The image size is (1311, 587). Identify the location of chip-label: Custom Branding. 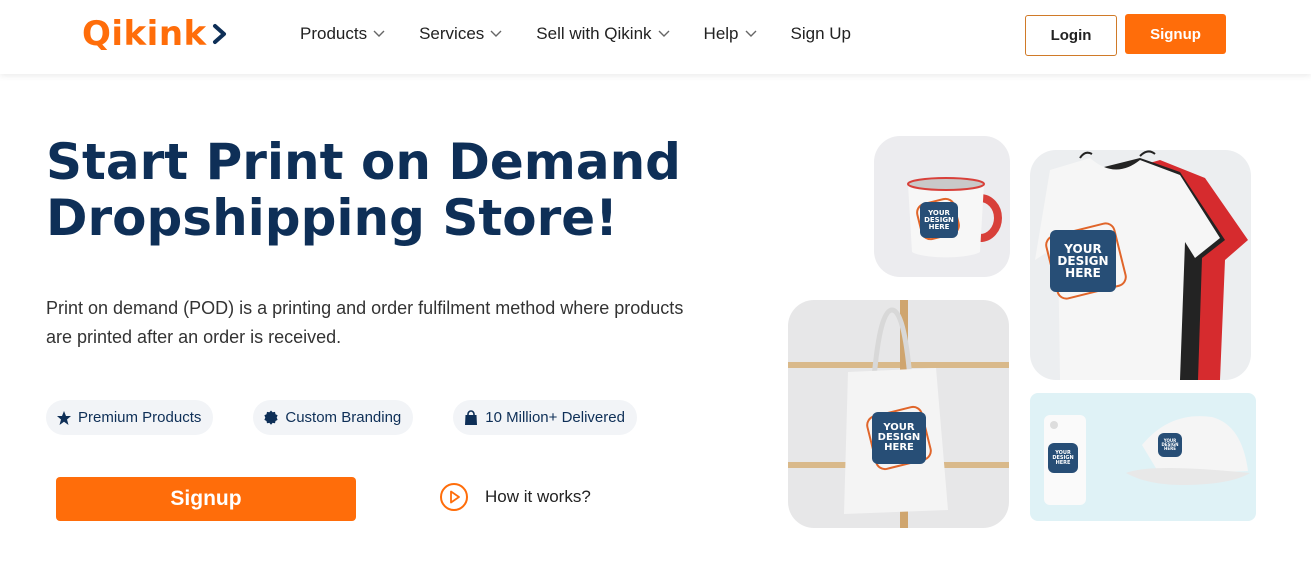
(343, 417).